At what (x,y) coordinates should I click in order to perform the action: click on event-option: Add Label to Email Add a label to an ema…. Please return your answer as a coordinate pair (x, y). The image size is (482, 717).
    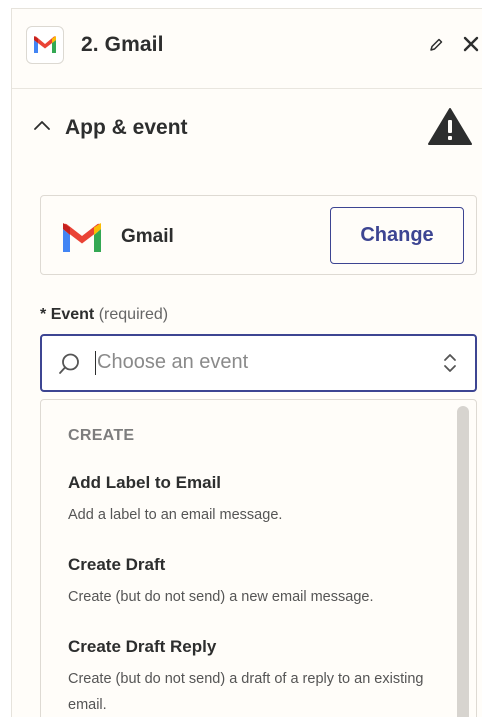
    Looking at the image, I should click on (258, 500).